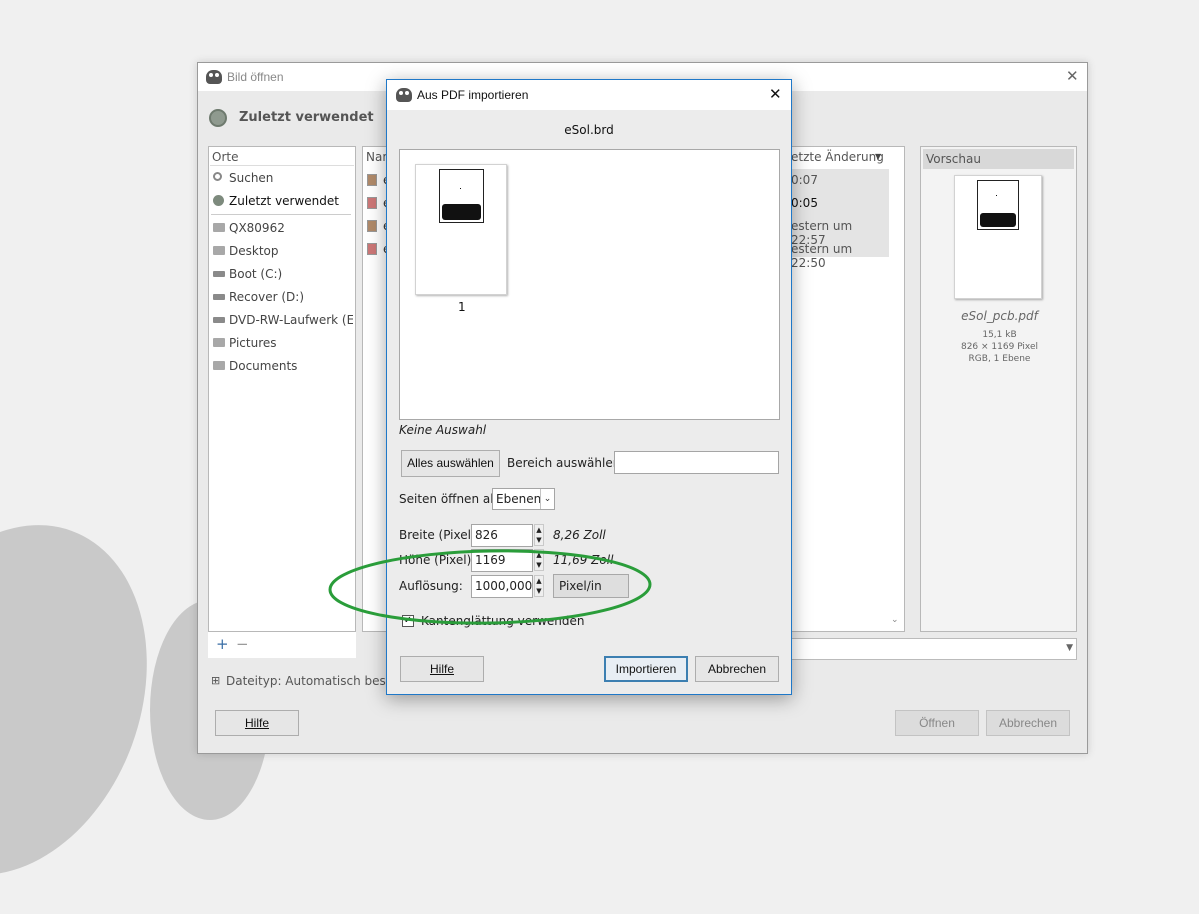  Describe the element at coordinates (999, 347) in the screenshot. I see `preview-dimensions: 826 × 1169 Pixel` at that location.